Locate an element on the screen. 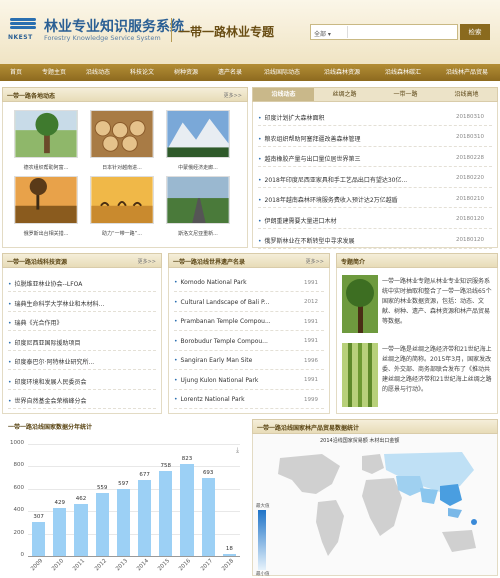 The height and width of the screenshot is (578, 500). heritage-name: Sangiran Early Man Site is located at coordinates (217, 360).